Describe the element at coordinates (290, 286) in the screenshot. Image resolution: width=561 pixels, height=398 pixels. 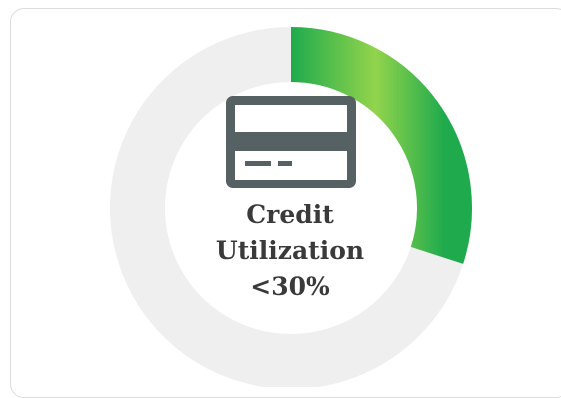
I see `utilization-value-label: <30%` at that location.